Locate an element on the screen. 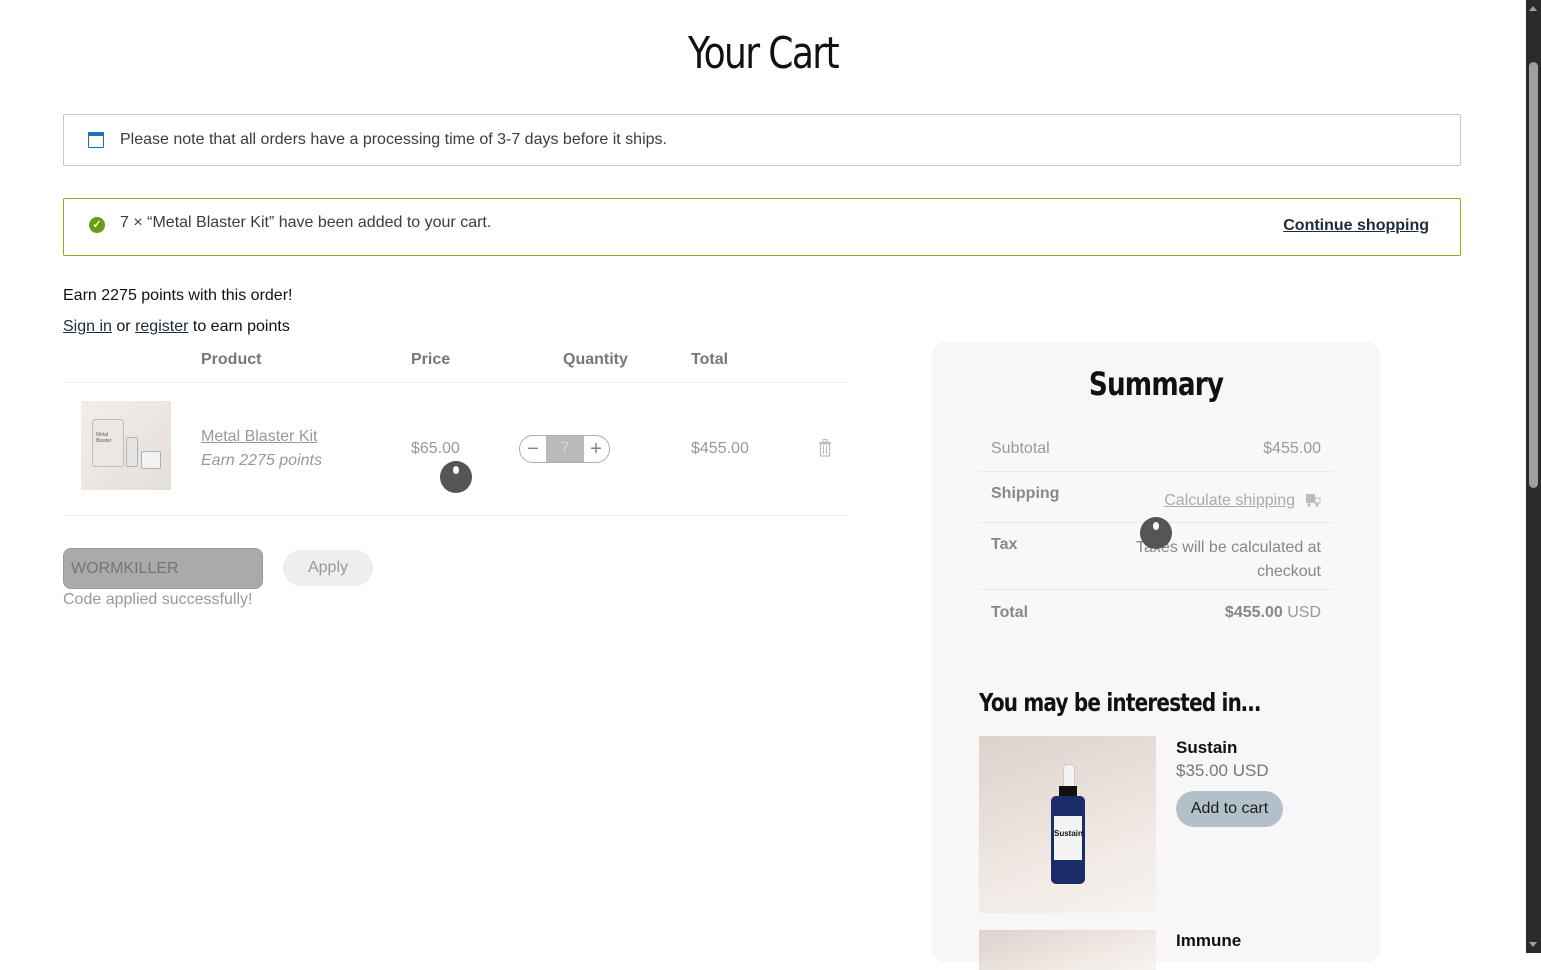 The image size is (1541, 970). coupon-input is located at coordinates (163, 568).